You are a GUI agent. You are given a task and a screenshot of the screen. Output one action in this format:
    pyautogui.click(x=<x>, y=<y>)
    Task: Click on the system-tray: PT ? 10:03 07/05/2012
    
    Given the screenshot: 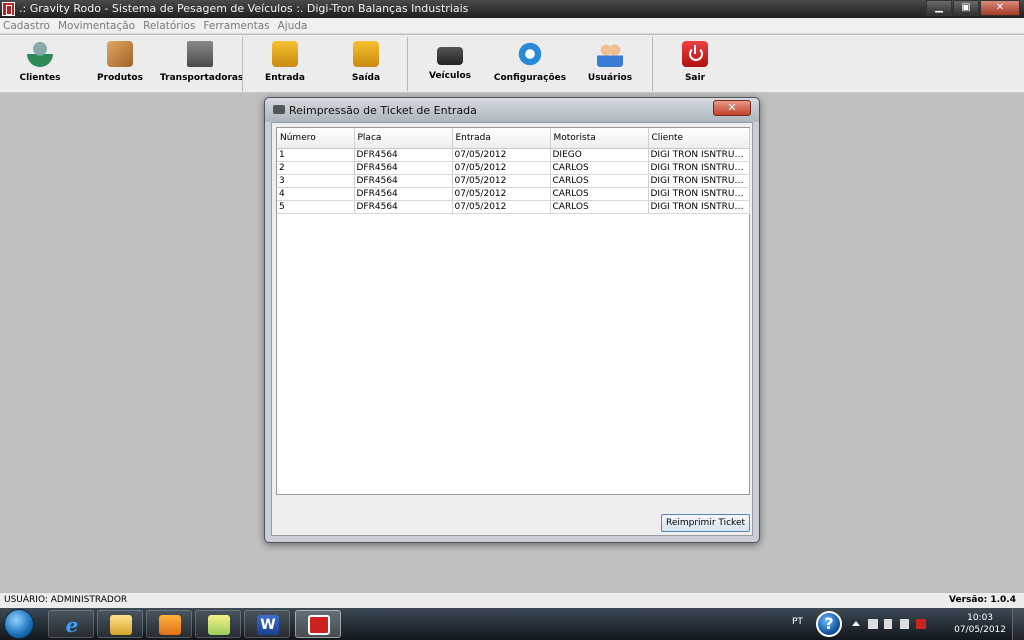 What is the action you would take?
    pyautogui.click(x=904, y=624)
    